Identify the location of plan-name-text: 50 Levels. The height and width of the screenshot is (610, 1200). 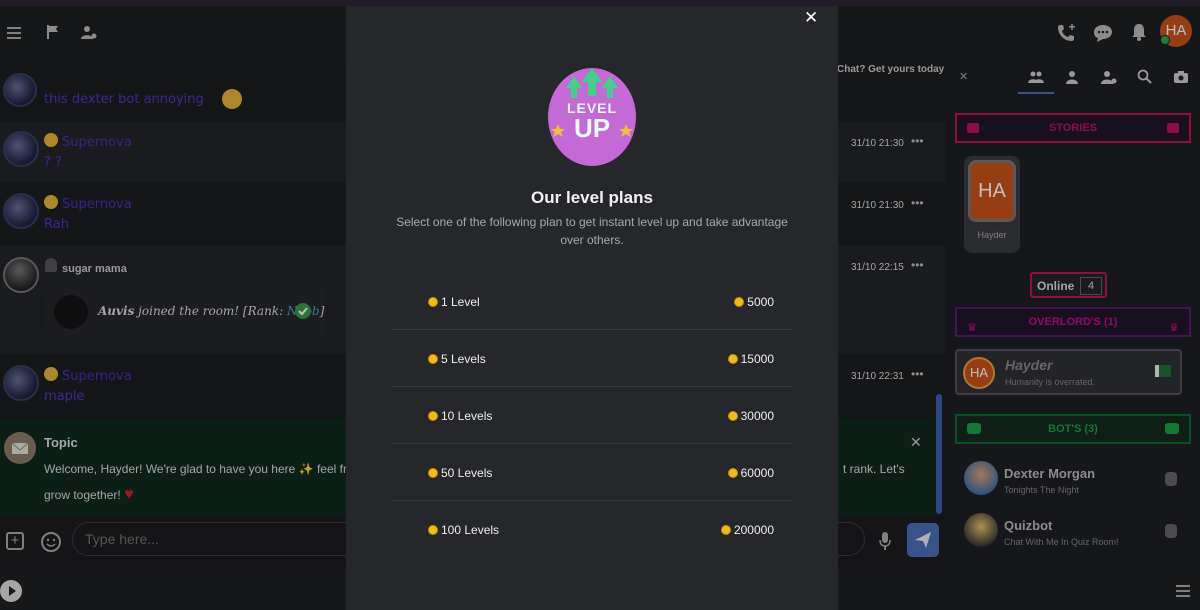
(467, 473).